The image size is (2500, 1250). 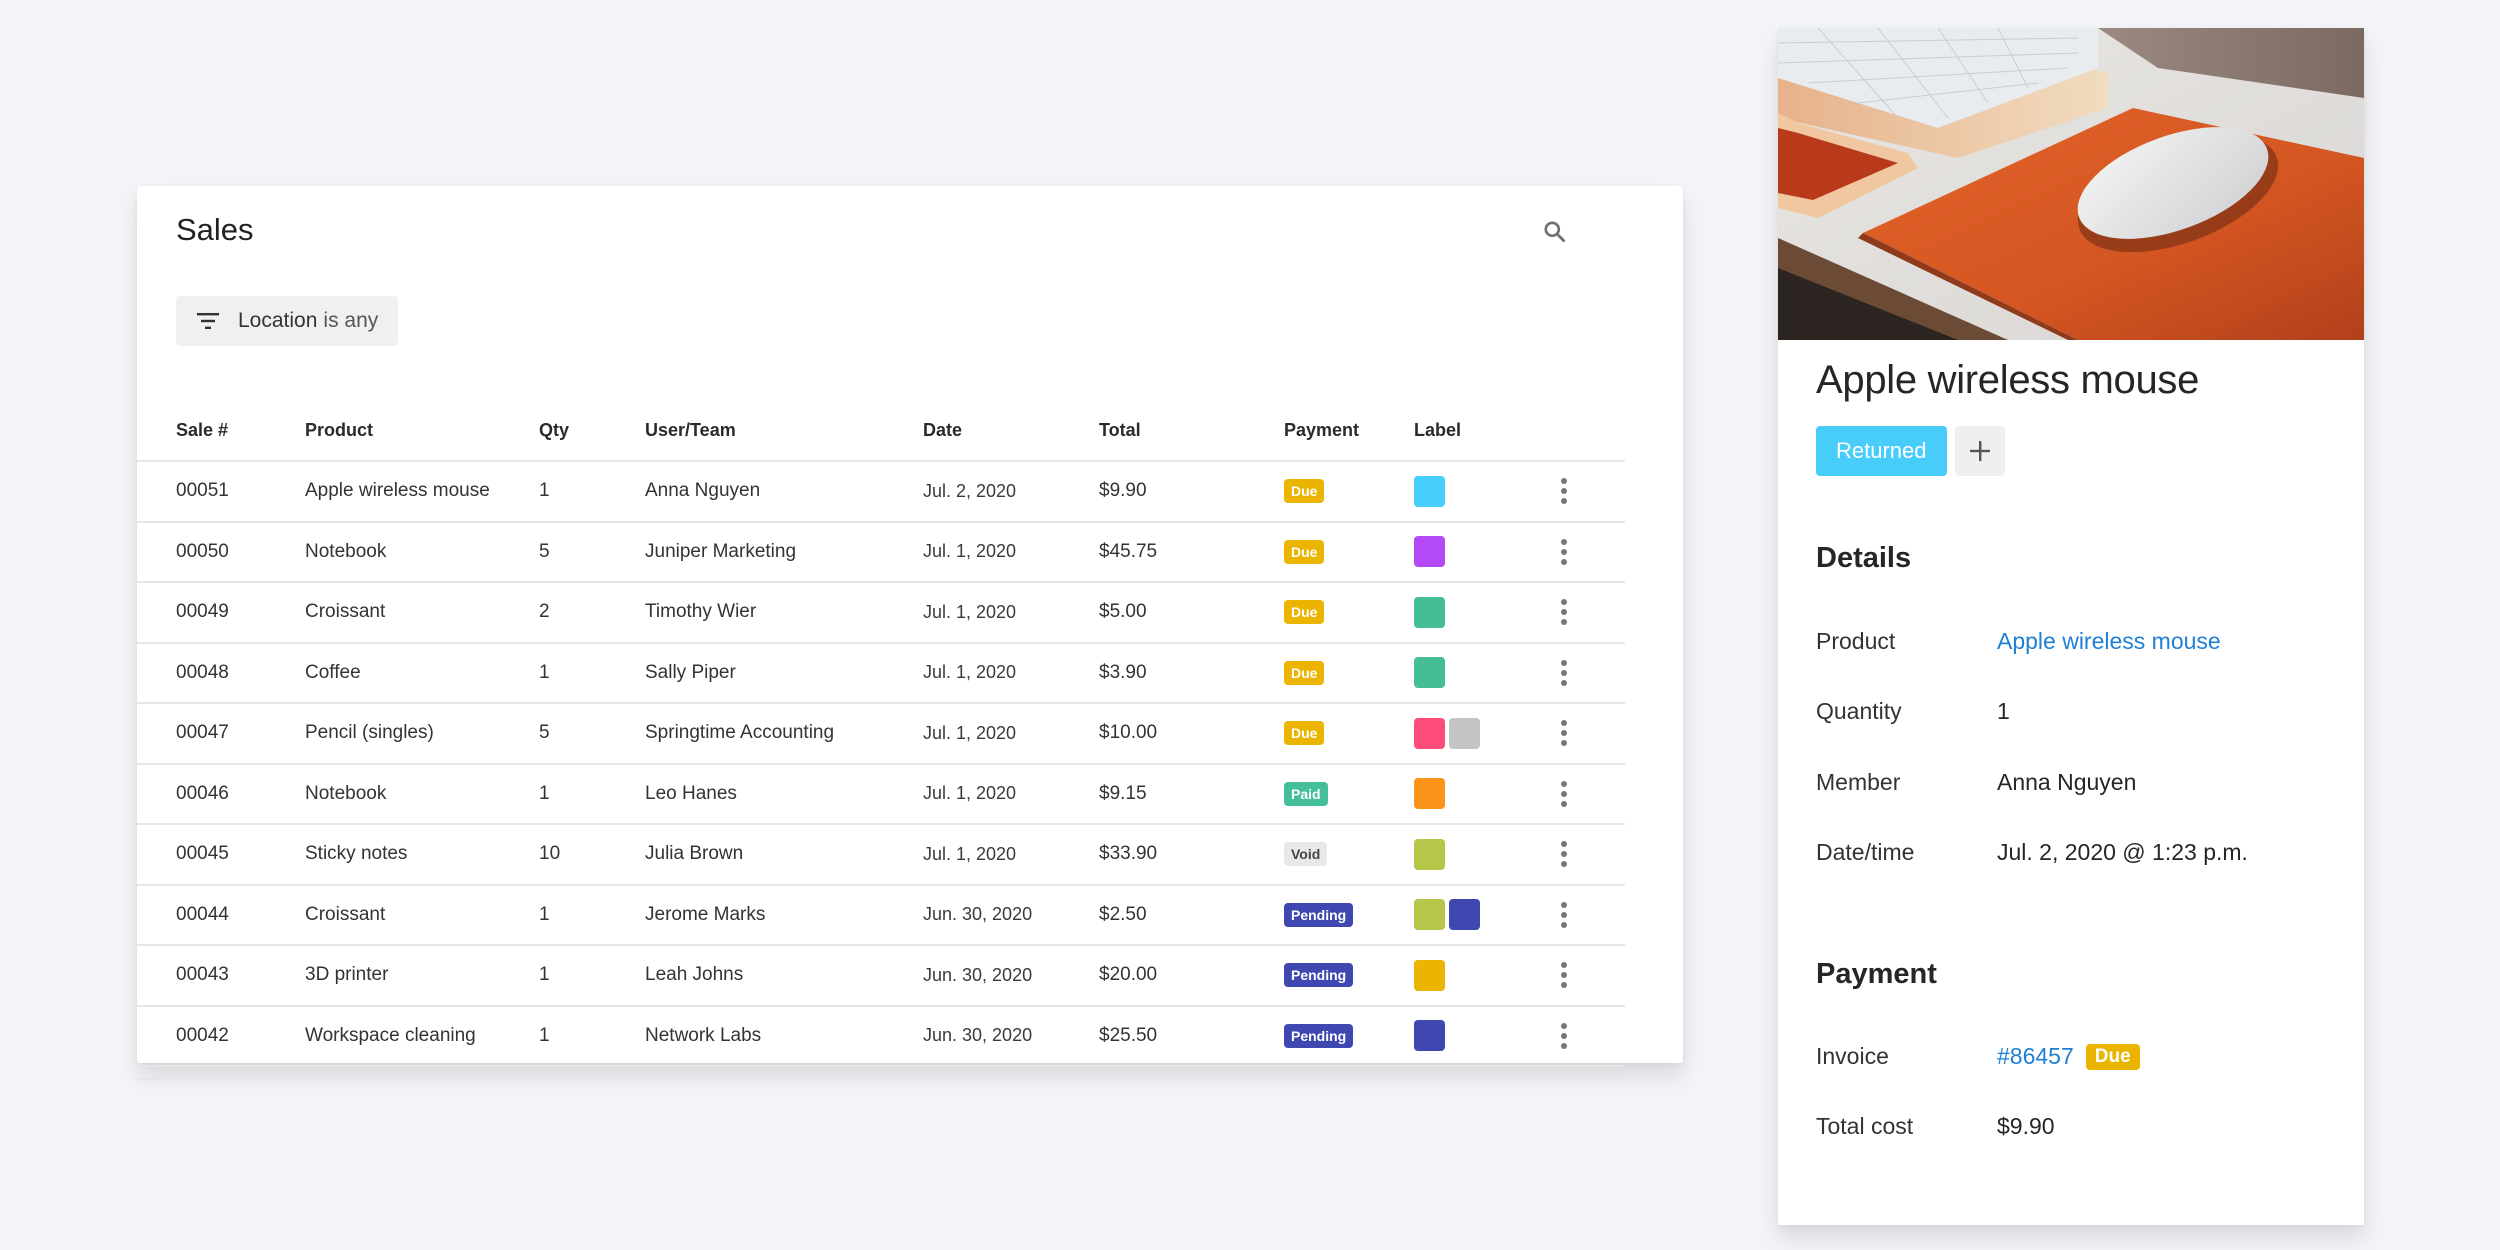 What do you see at coordinates (1881, 451) in the screenshot?
I see `returned-tag: Returned` at bounding box center [1881, 451].